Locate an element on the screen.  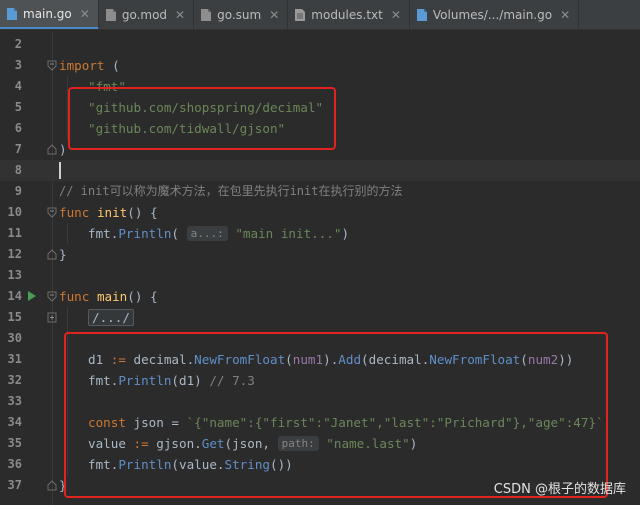
highlight-box-imports is located at coordinates (202, 118).